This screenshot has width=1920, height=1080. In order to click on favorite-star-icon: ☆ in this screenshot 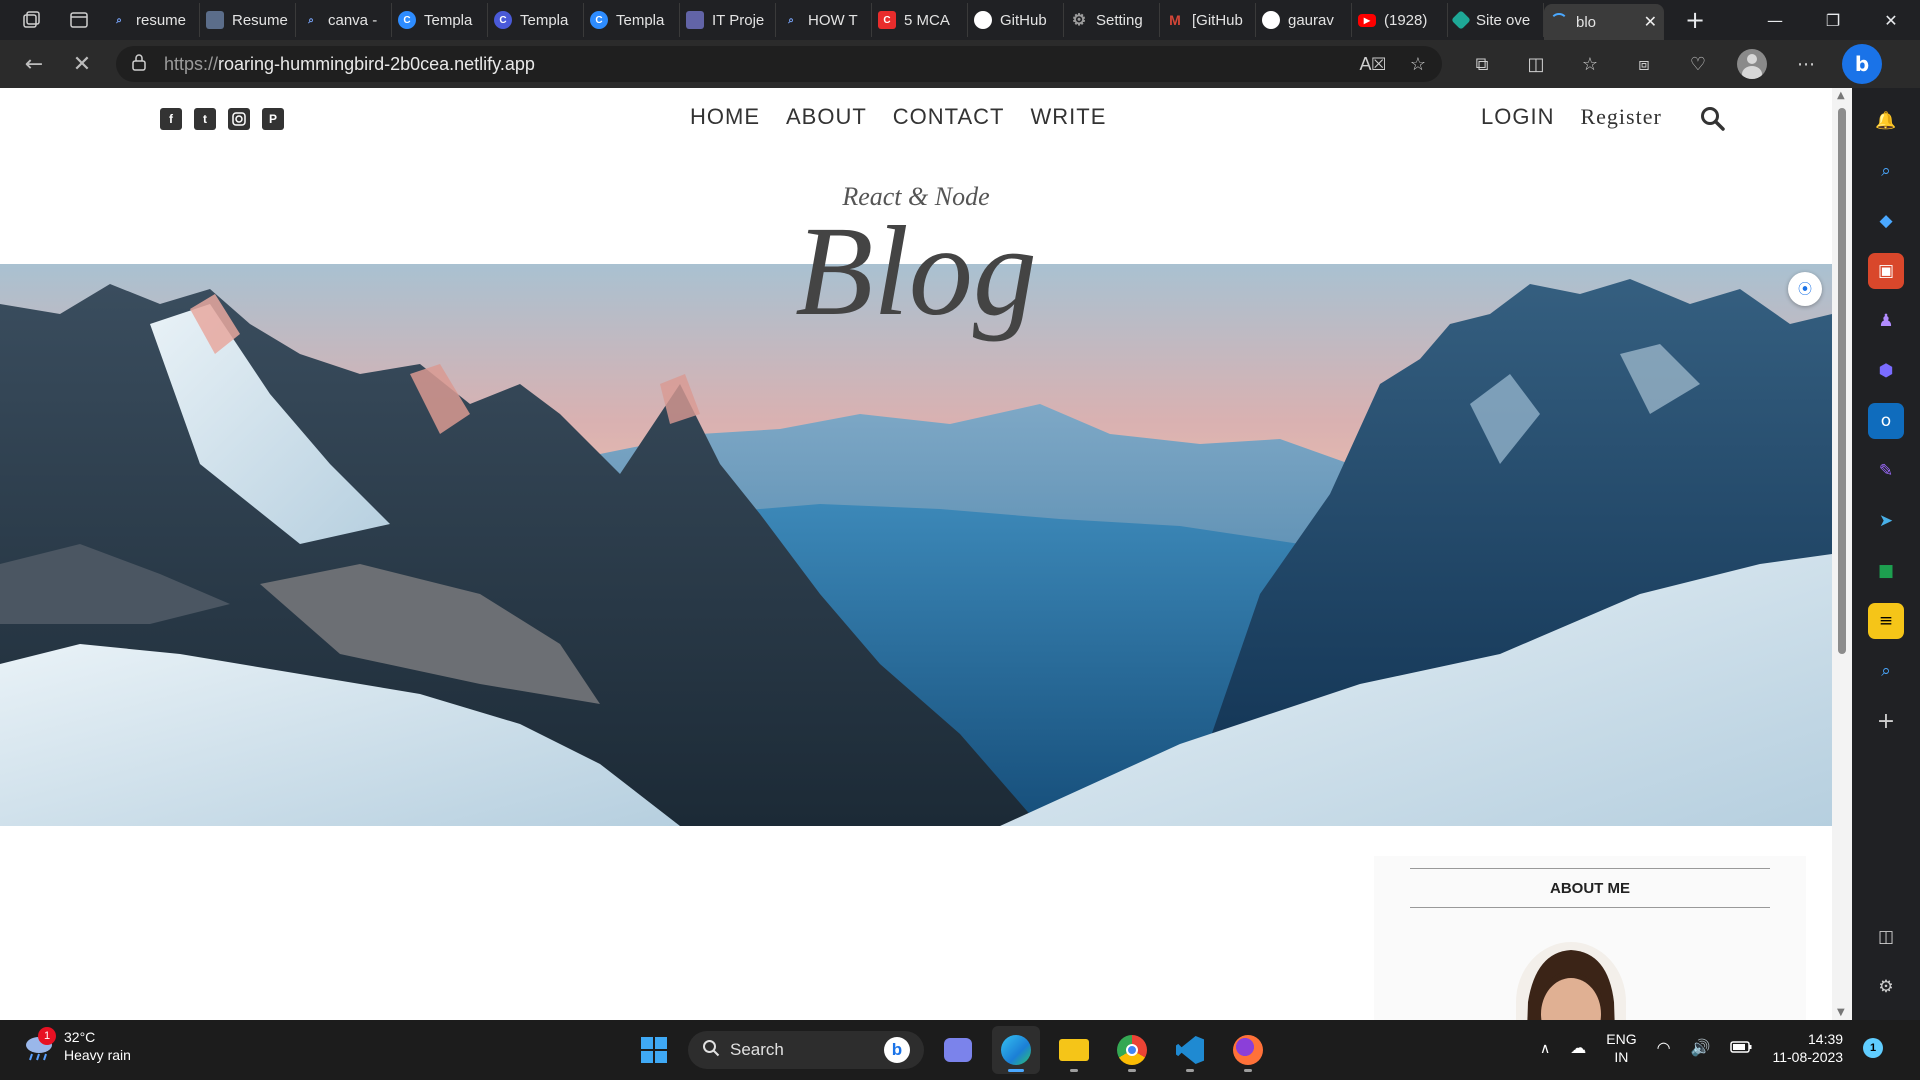, I will do `click(1418, 64)`.